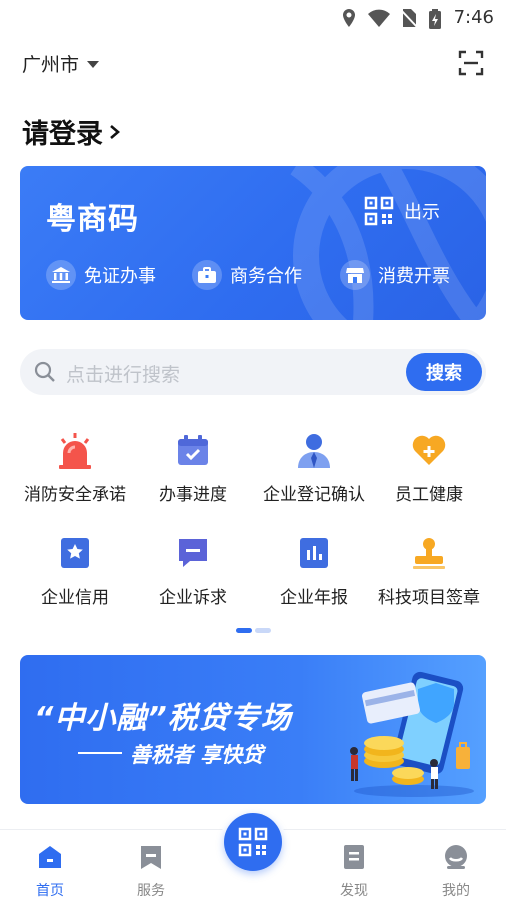 This screenshot has height=900, width=506. Describe the element at coordinates (414, 276) in the screenshot. I see `feature-label: 消费开票` at that location.